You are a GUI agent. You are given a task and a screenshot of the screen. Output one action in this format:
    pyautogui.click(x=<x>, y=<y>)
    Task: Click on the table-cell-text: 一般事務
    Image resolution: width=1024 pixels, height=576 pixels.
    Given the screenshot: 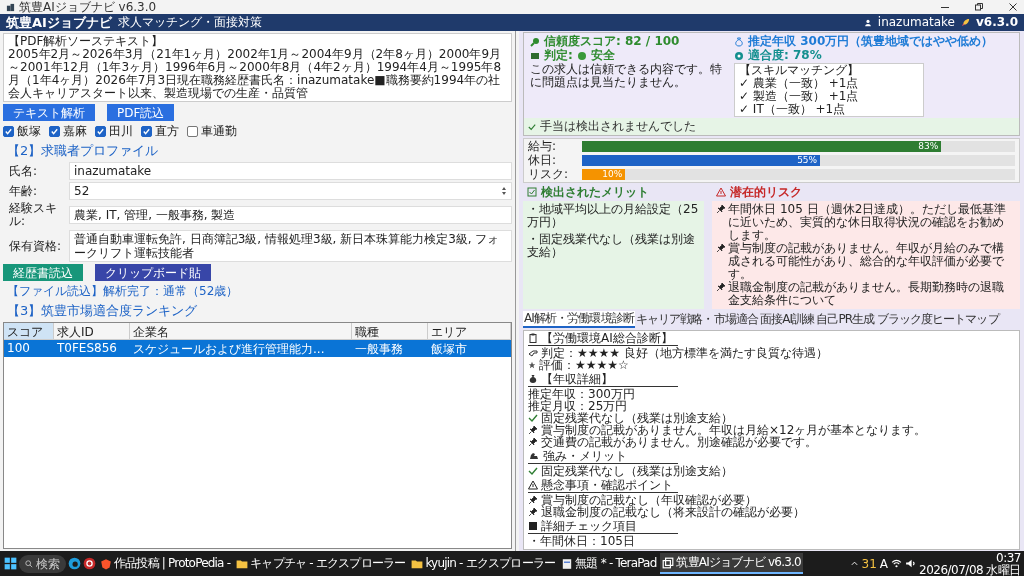 What is the action you would take?
    pyautogui.click(x=379, y=349)
    